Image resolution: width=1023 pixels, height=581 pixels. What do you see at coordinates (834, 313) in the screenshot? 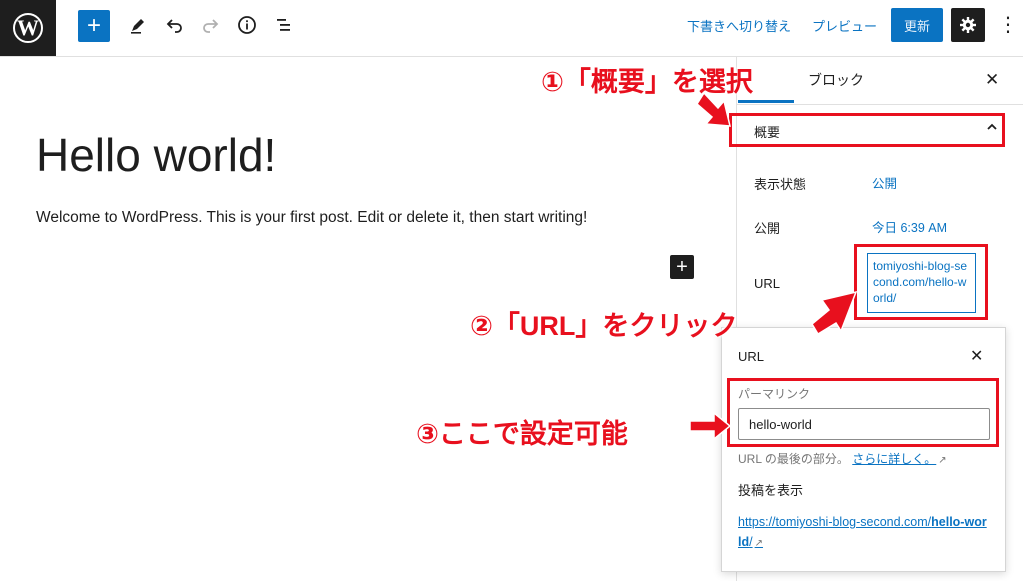
I see `arrow-to-url` at bounding box center [834, 313].